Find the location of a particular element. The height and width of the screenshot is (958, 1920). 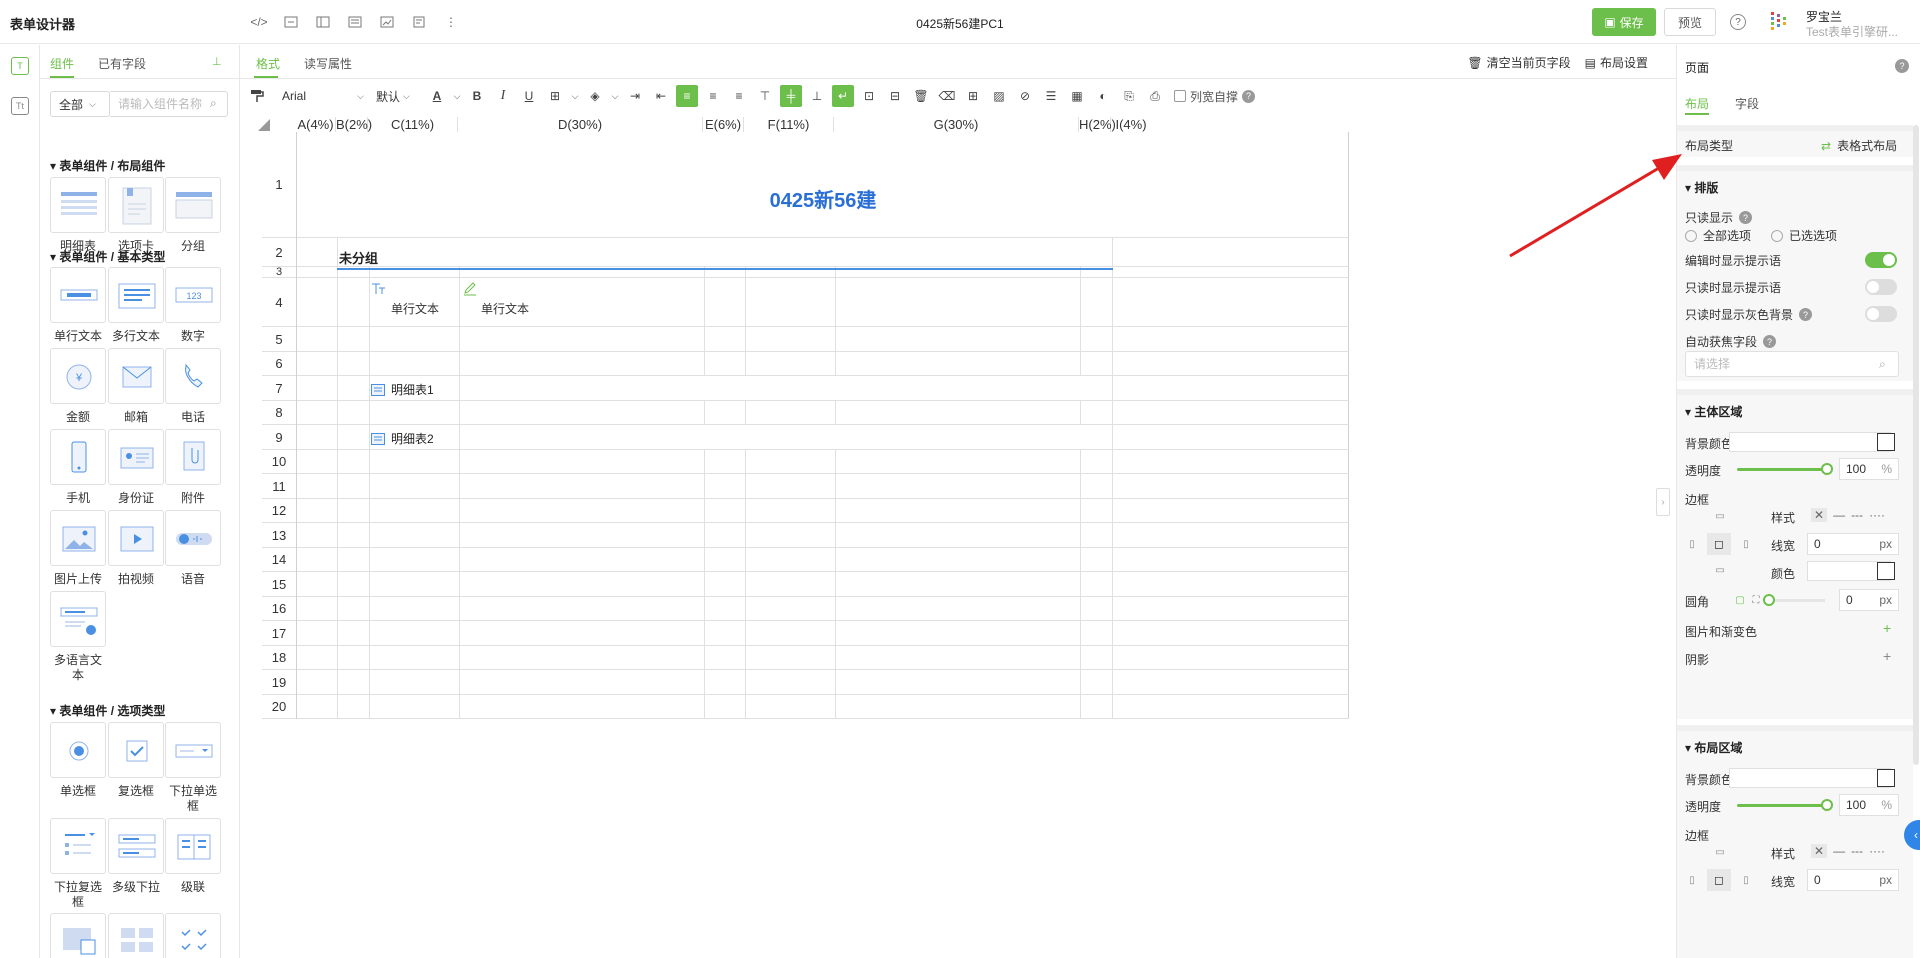

valign-bottom-icon: ⊥ is located at coordinates (817, 96).